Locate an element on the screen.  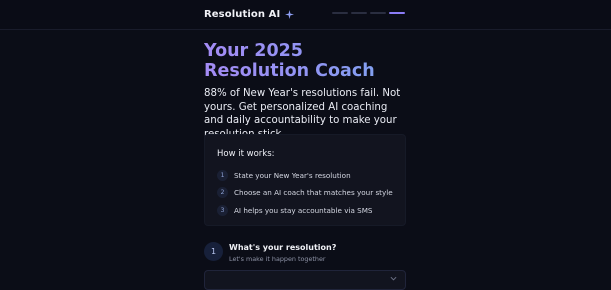
question-title: What's your resolution? is located at coordinates (283, 247).